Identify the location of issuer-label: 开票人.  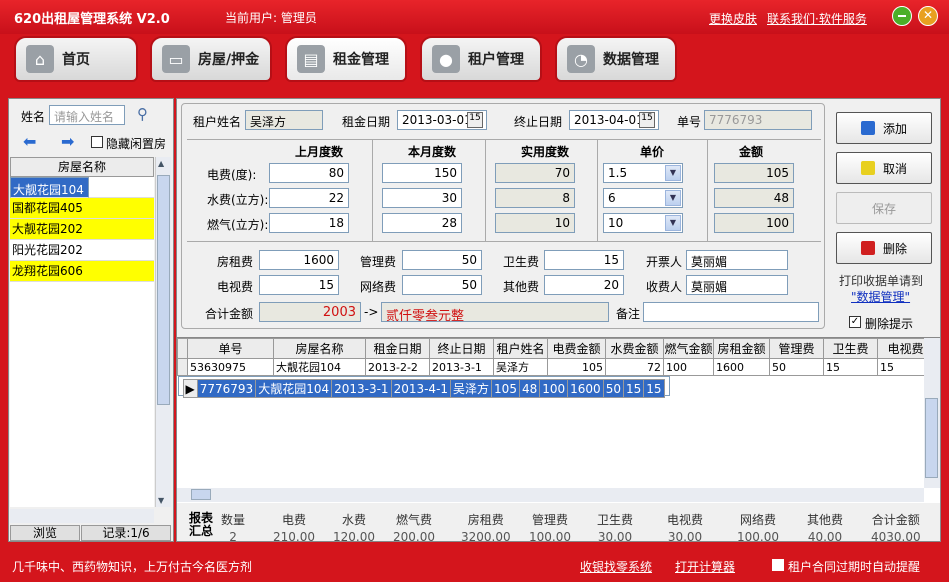
(664, 262).